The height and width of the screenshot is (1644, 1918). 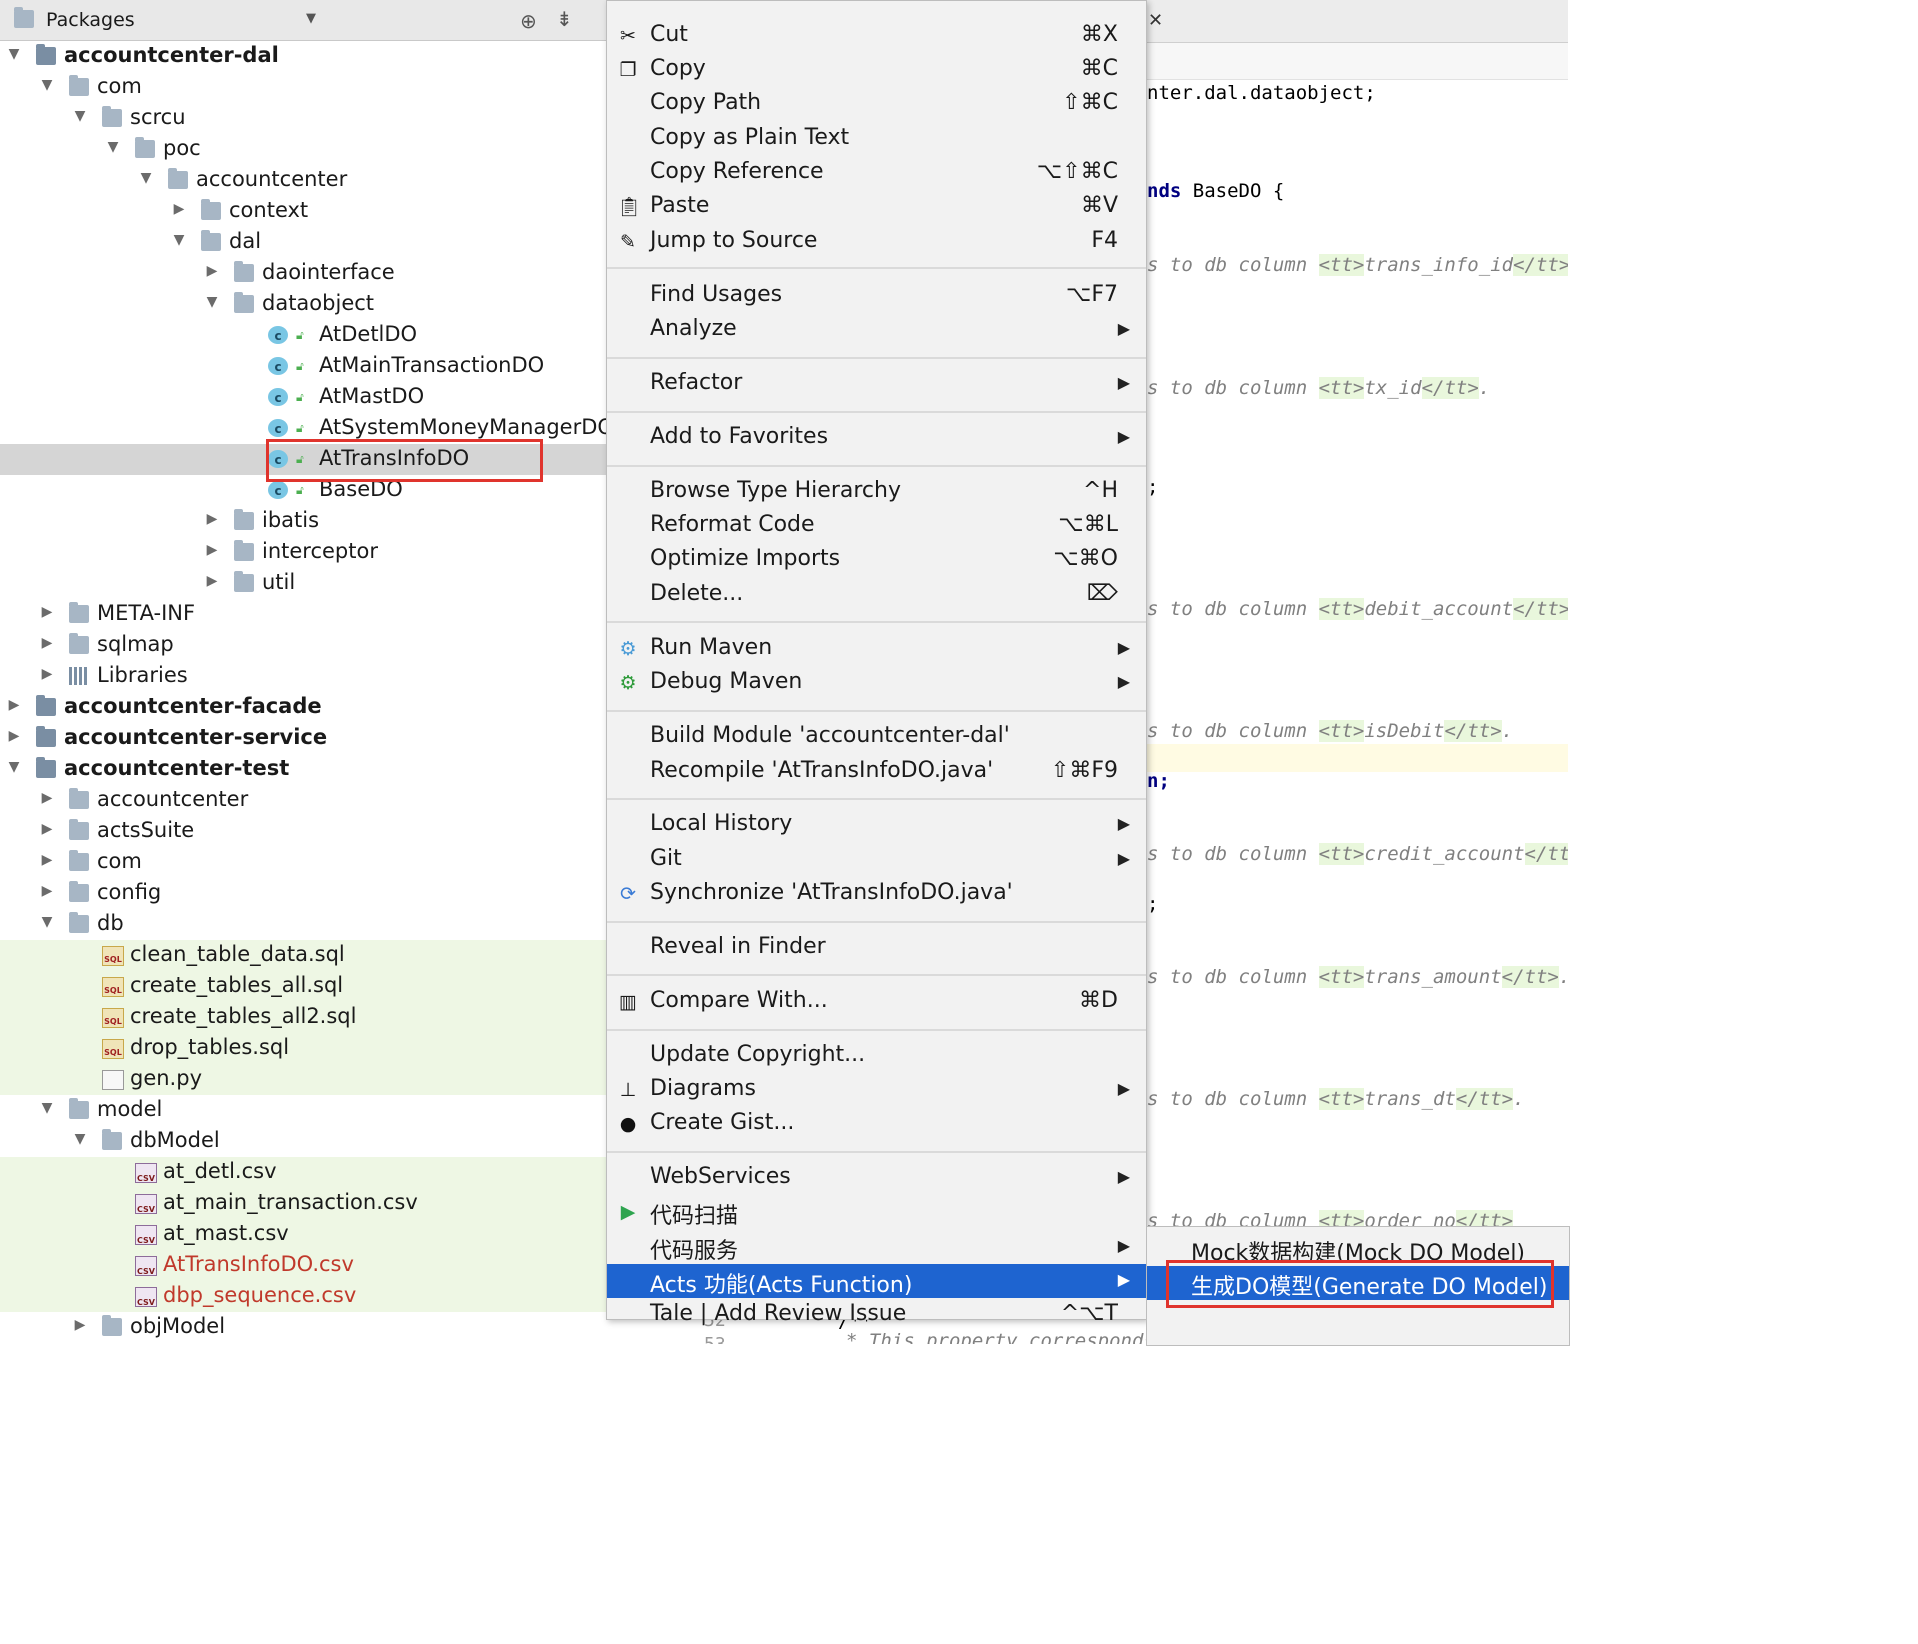 What do you see at coordinates (303, 583) in the screenshot?
I see `tree-row: ▶ util` at bounding box center [303, 583].